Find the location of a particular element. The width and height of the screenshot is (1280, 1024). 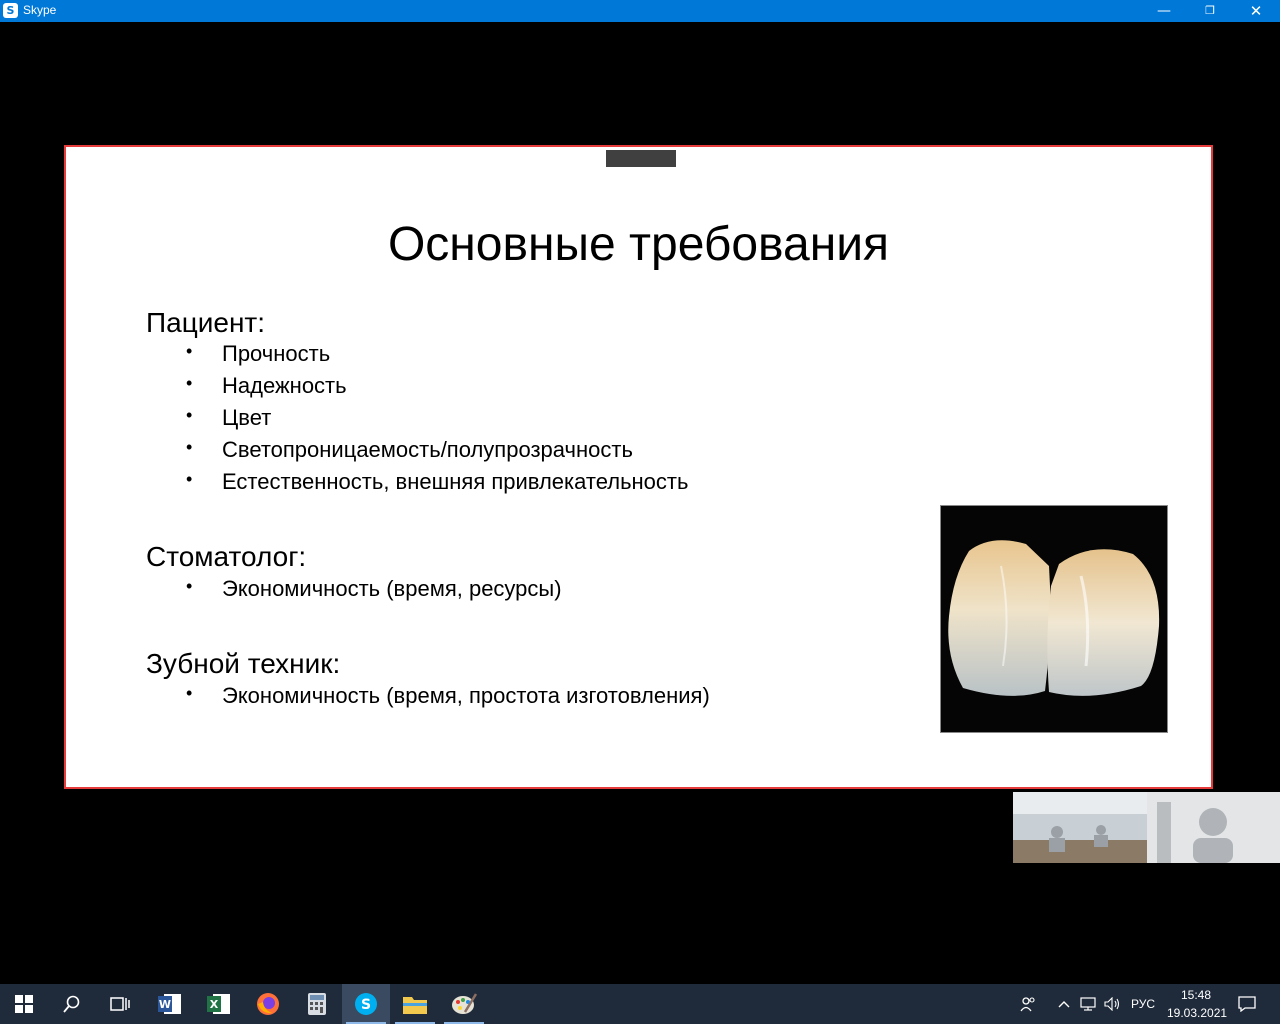

list-item: • Надежность is located at coordinates (266, 385).